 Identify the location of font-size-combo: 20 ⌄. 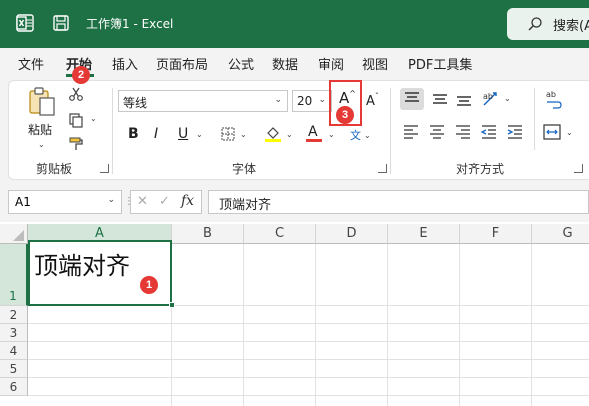
(312, 101).